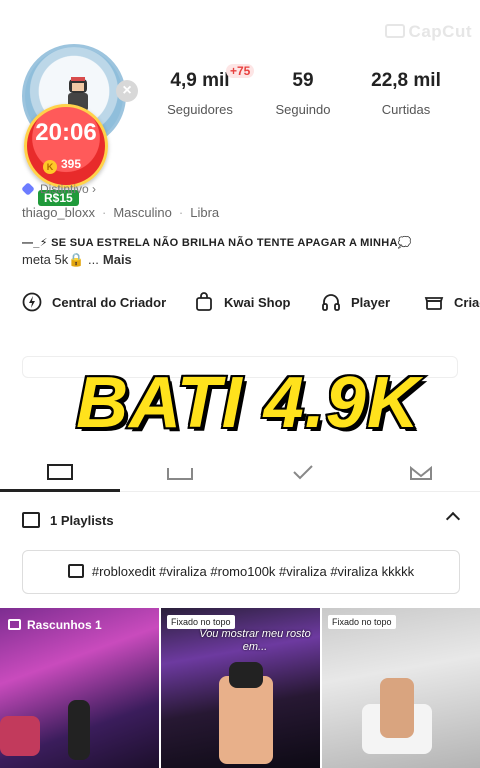 The height and width of the screenshot is (768, 480). What do you see at coordinates (79, 688) in the screenshot?
I see `drafts-tile: Rascunhos 1` at bounding box center [79, 688].